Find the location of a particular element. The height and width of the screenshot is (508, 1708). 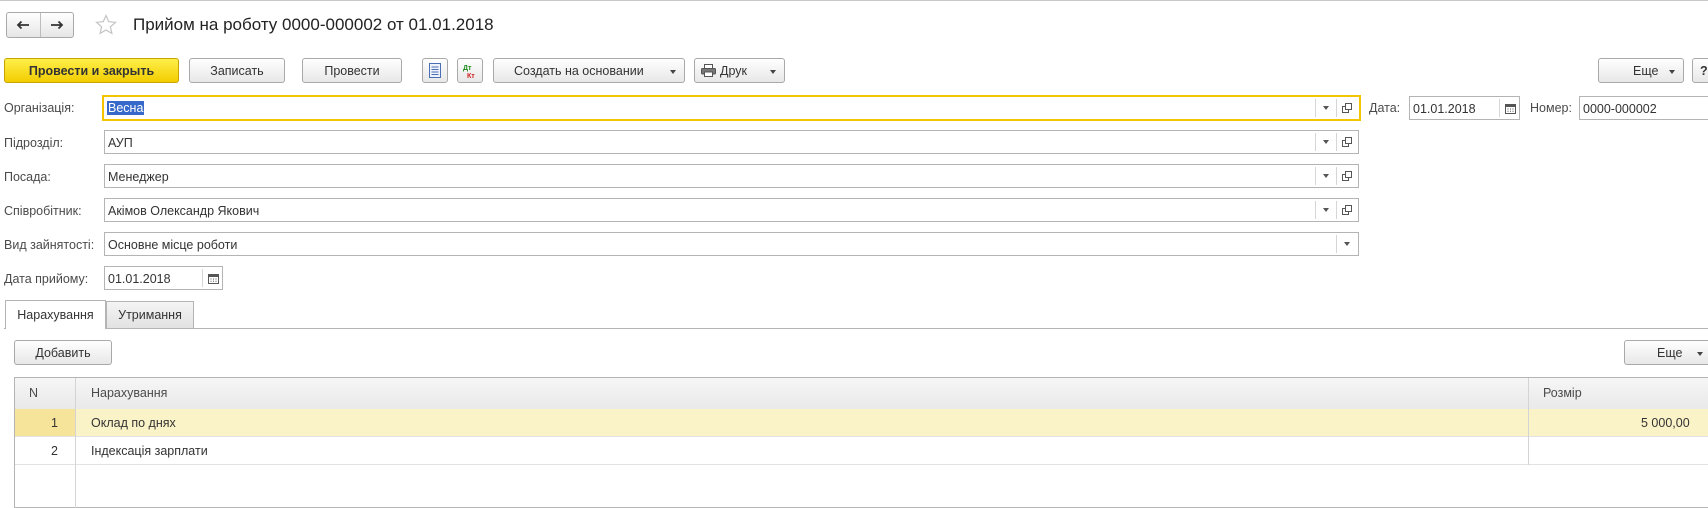

department-label: Підрозділ: is located at coordinates (34, 143).